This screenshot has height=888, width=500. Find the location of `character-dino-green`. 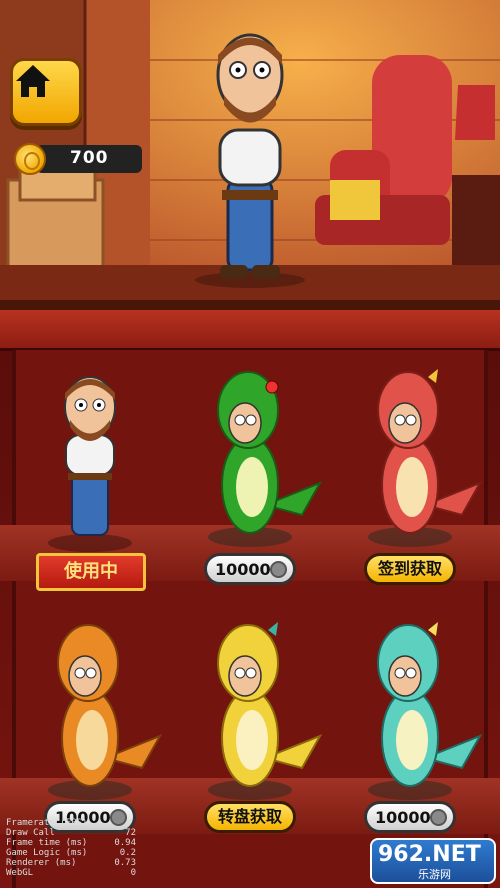

character-dino-green is located at coordinates (265, 459).